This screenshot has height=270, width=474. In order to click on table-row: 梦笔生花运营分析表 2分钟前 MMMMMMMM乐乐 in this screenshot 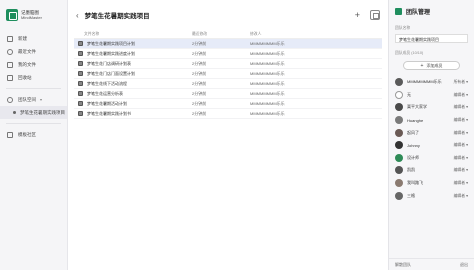, I will do `click(228, 94)`.